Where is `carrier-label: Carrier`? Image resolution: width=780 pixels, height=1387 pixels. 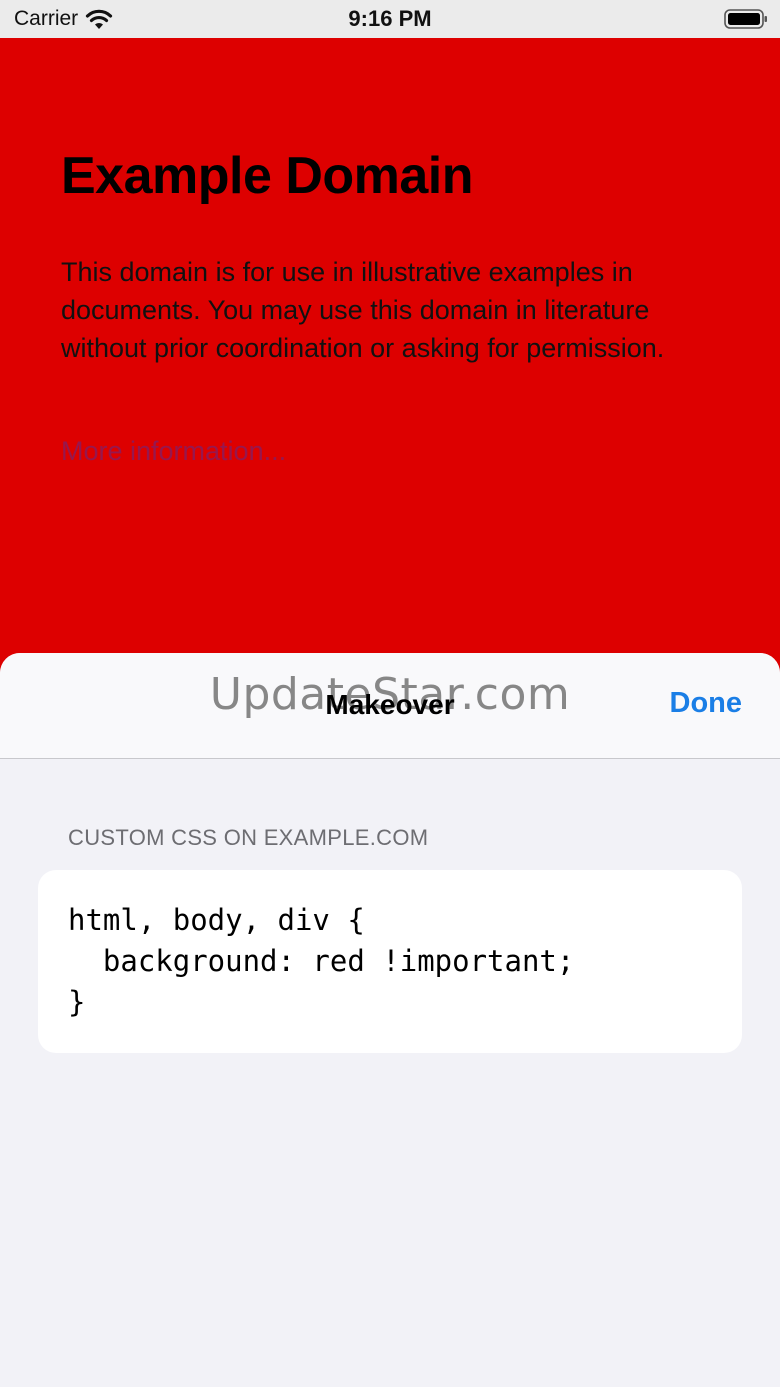 carrier-label: Carrier is located at coordinates (46, 18).